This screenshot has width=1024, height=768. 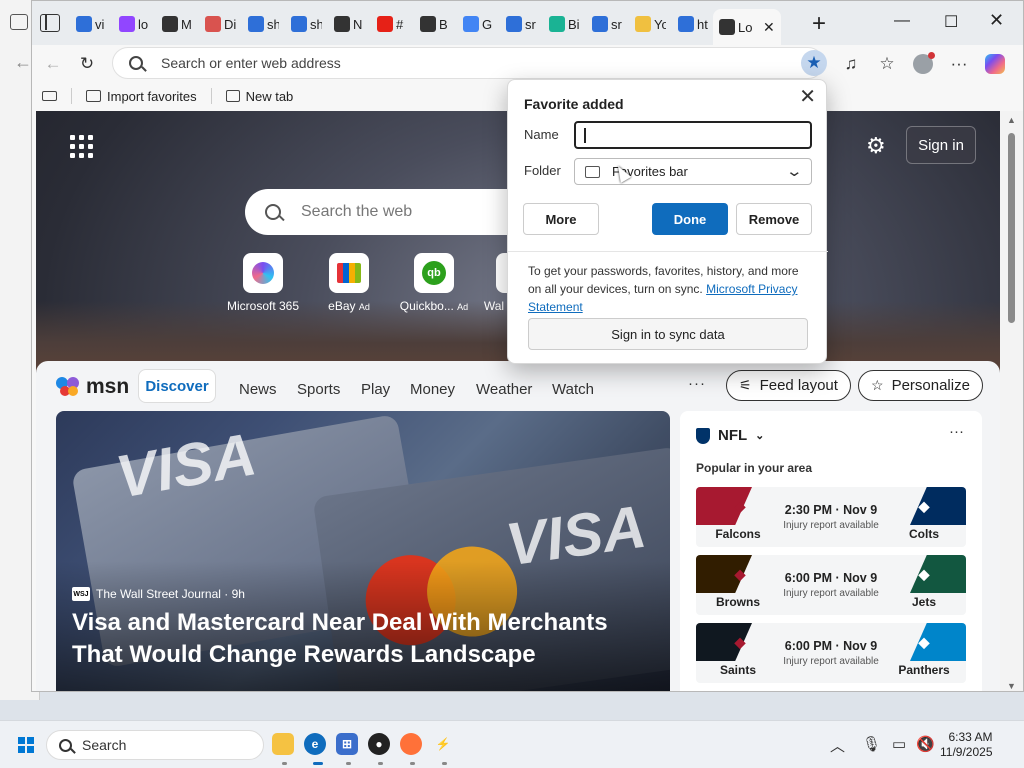 I want to click on gear-icon: ⚙, so click(x=876, y=146).